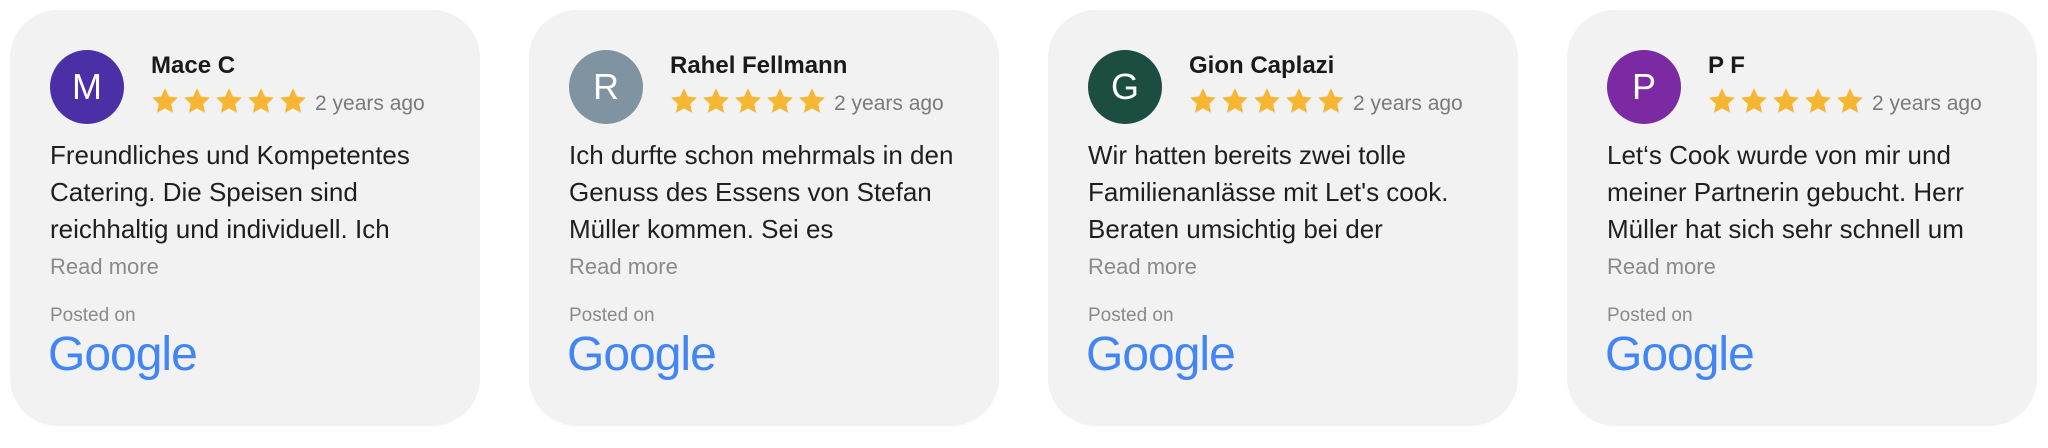 The image size is (2048, 448). What do you see at coordinates (1262, 65) in the screenshot?
I see `reviewer-name: Gion Caplazi` at bounding box center [1262, 65].